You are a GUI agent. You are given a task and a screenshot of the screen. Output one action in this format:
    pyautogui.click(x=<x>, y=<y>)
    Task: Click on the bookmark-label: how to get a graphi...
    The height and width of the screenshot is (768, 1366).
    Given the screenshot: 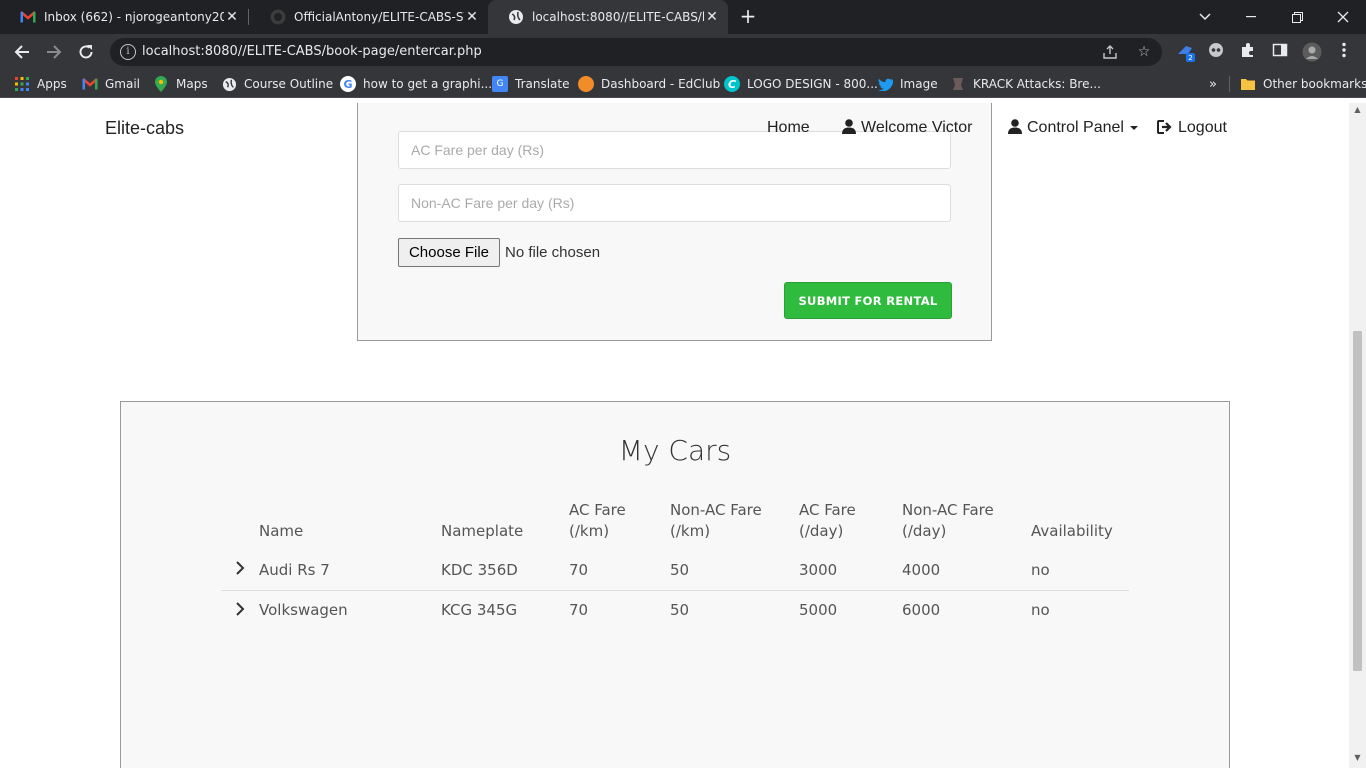 What is the action you would take?
    pyautogui.click(x=428, y=84)
    